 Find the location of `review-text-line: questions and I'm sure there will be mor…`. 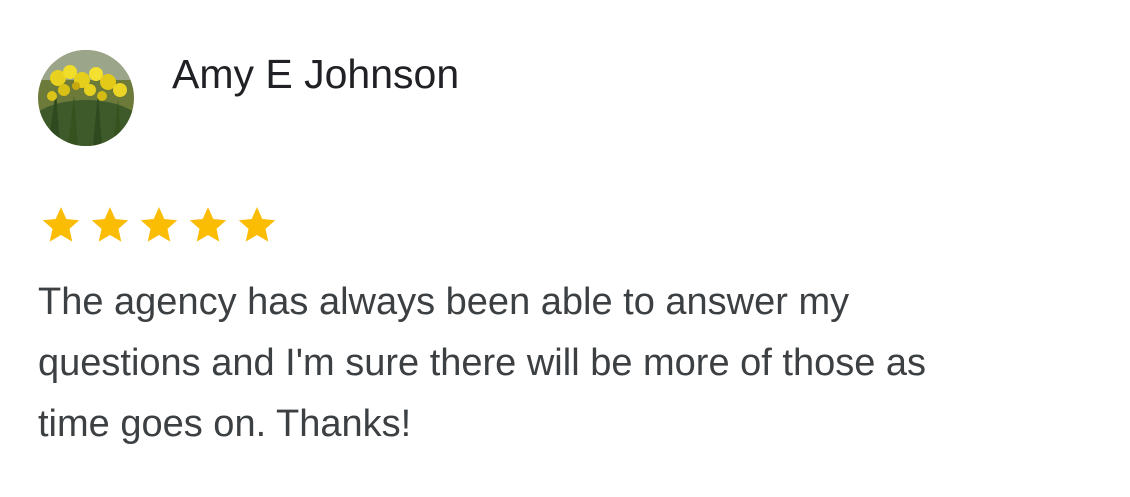

review-text-line: questions and I'm sure there will be mor… is located at coordinates (482, 363).